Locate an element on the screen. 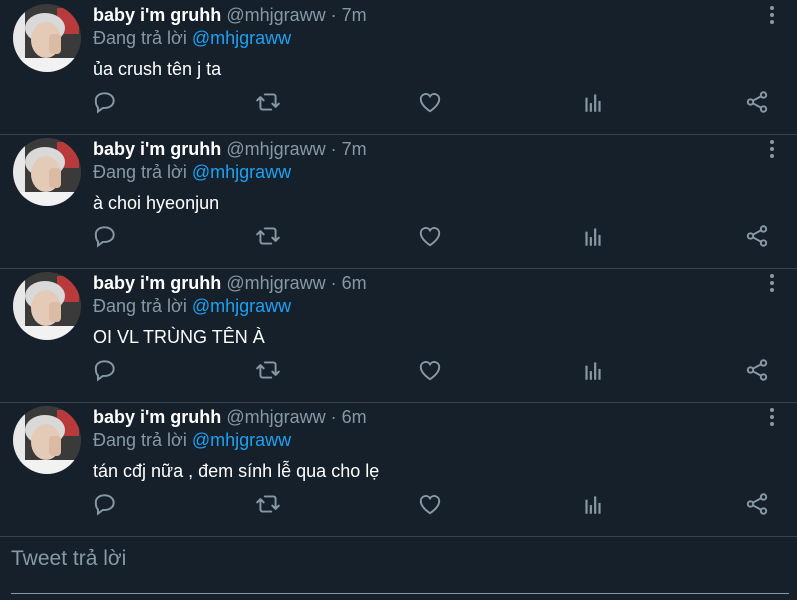 The height and width of the screenshot is (600, 797). tweet-text: à choi hyeonjun is located at coordinates (156, 203).